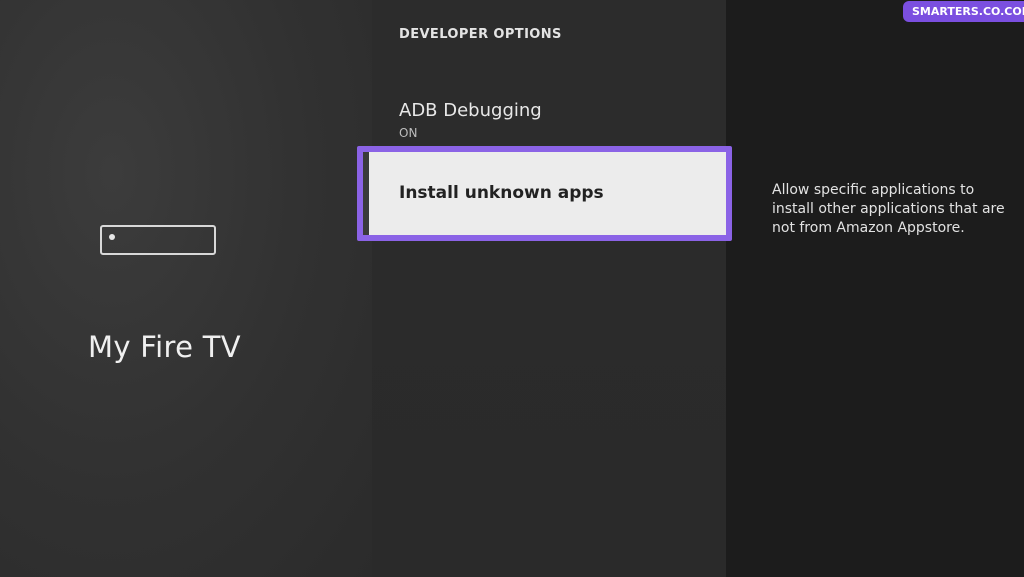 This screenshot has width=1024, height=577. What do you see at coordinates (480, 34) in the screenshot?
I see `breadcrumb: DEVELOPER OPTIONS` at bounding box center [480, 34].